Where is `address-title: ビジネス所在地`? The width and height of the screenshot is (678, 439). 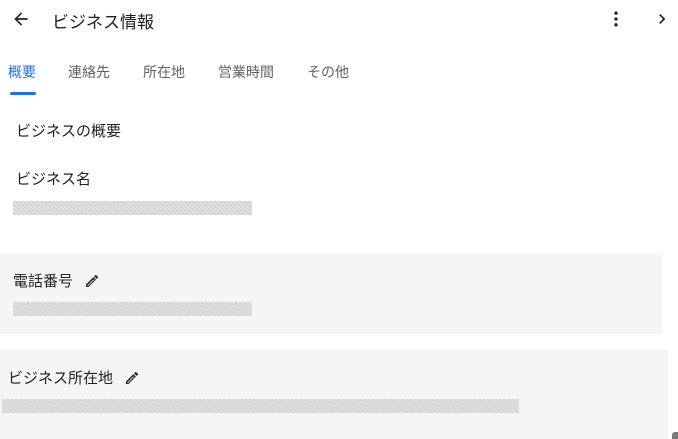
address-title: ビジネス所在地 is located at coordinates (74, 377).